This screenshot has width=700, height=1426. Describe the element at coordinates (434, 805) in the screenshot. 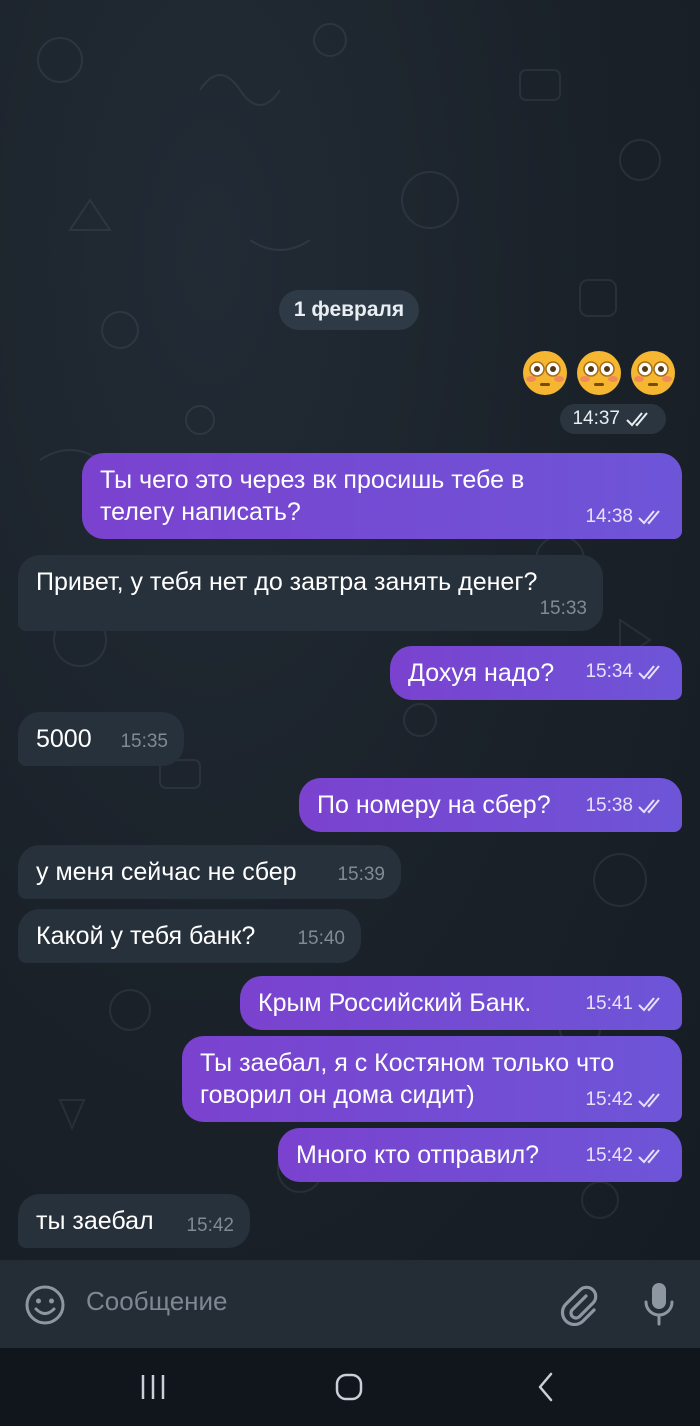

I see `message-text: По номеру на сбер?` at that location.